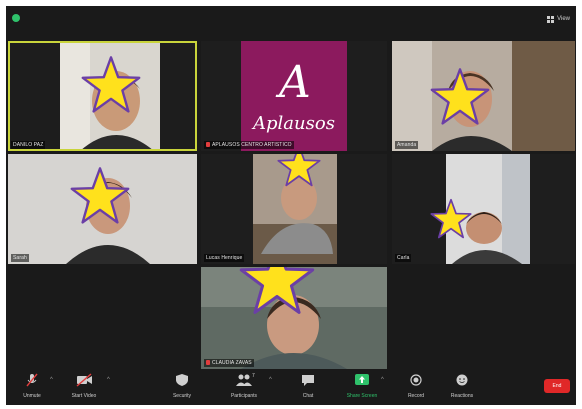 This screenshot has height=409, width=582. What do you see at coordinates (416, 380) in the screenshot?
I see `record-icon` at bounding box center [416, 380].